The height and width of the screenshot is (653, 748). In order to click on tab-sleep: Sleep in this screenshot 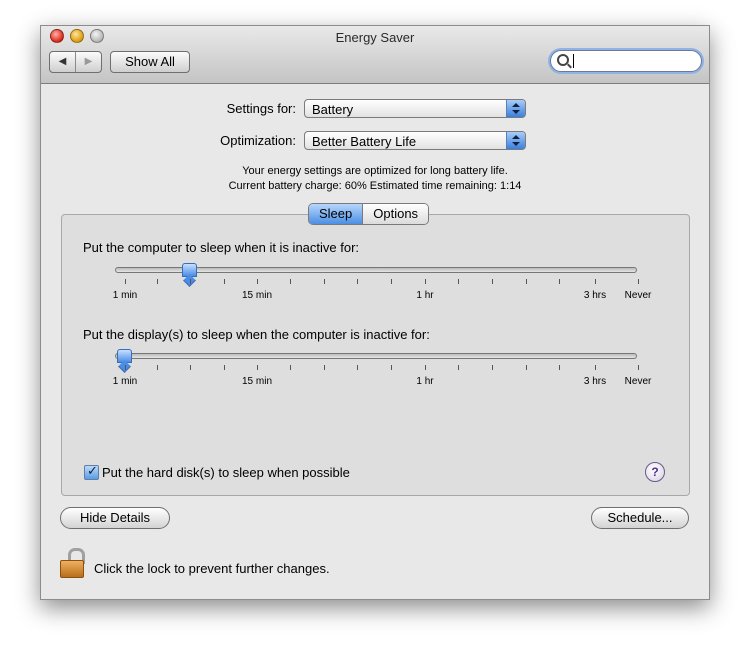, I will do `click(336, 214)`.